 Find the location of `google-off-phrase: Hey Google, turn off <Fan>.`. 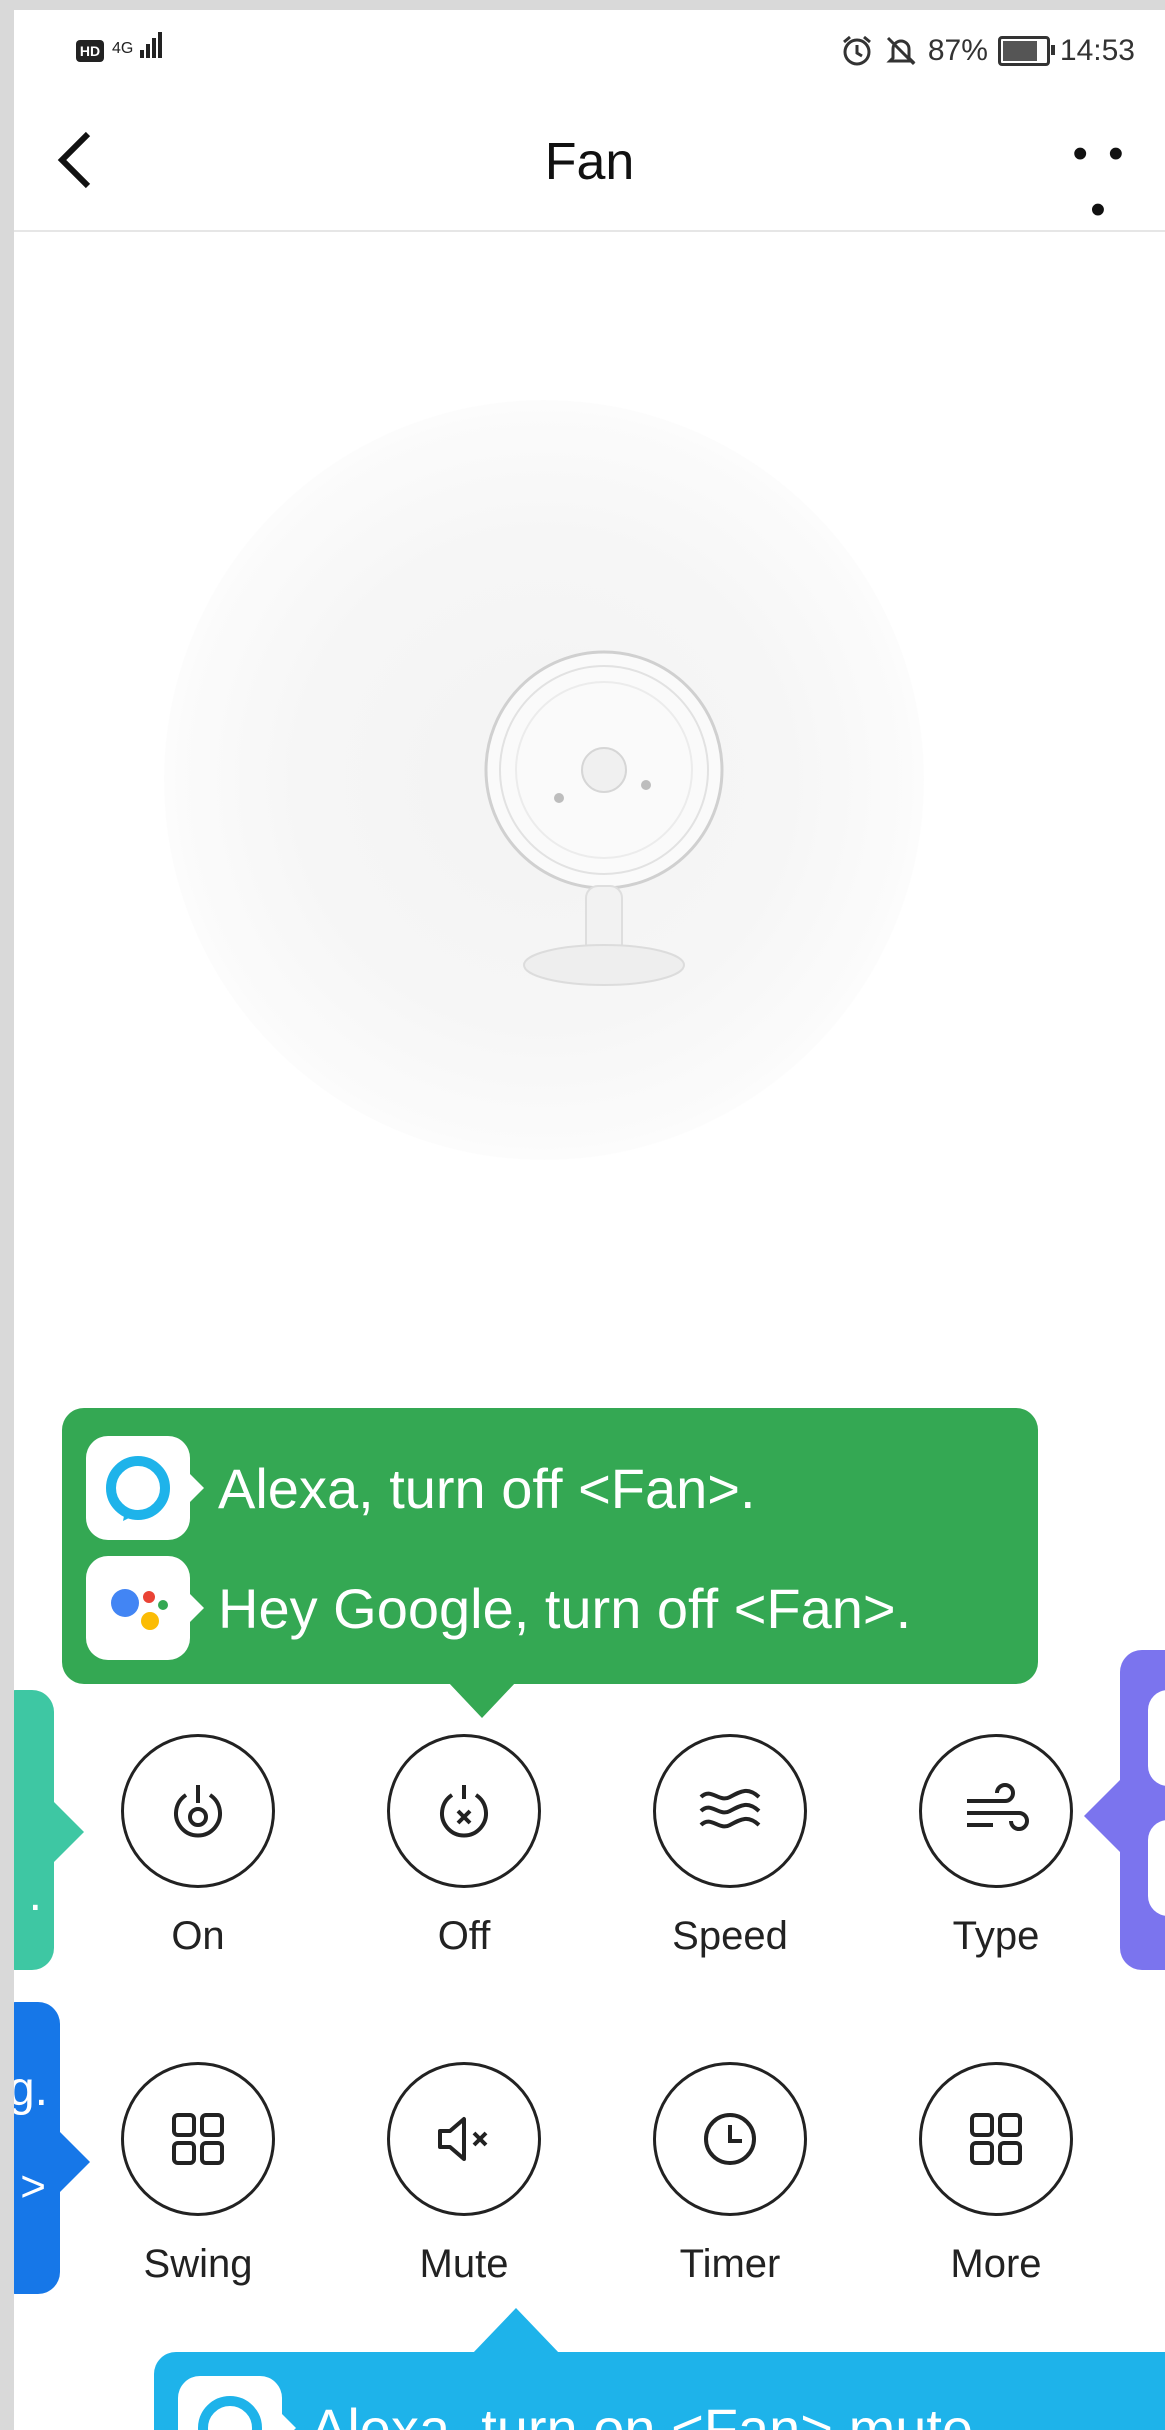

google-off-phrase: Hey Google, turn off <Fan>. is located at coordinates (565, 1608).